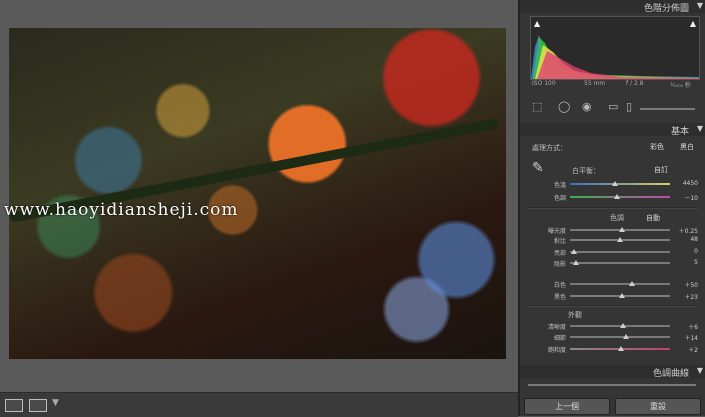 The width and height of the screenshot is (705, 417). What do you see at coordinates (683, 197) in the screenshot?
I see `slider-value: －10` at bounding box center [683, 197].